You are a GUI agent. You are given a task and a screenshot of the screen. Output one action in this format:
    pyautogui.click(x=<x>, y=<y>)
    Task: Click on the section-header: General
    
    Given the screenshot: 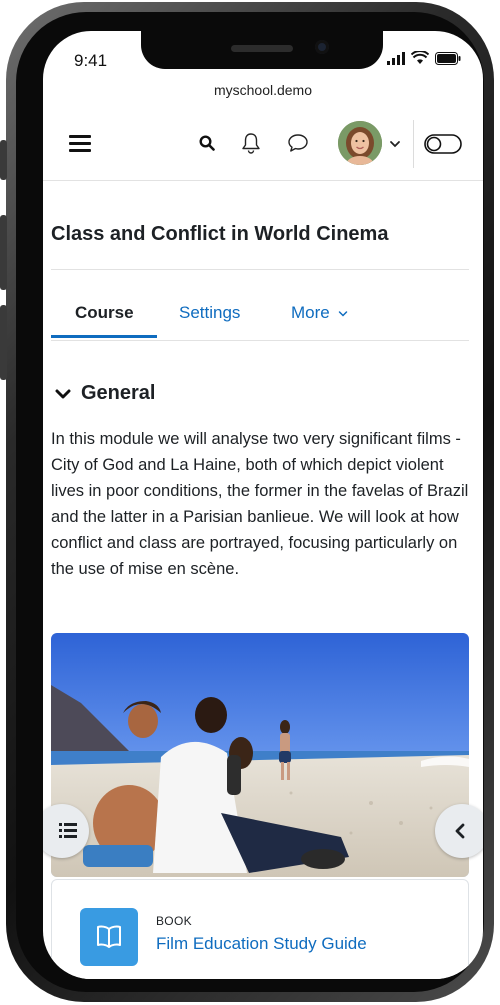 What is the action you would take?
    pyautogui.click(x=105, y=393)
    